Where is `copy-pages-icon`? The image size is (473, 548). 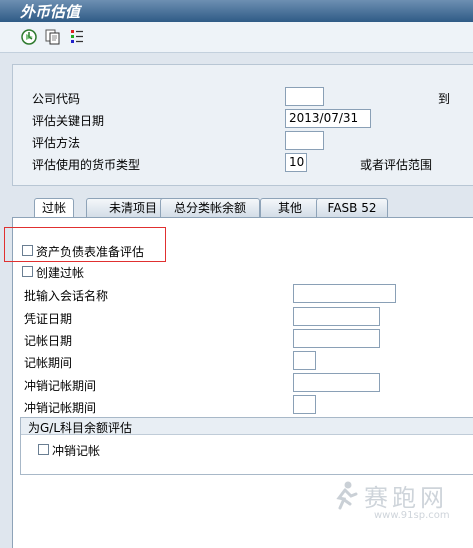 copy-pages-icon is located at coordinates (53, 37).